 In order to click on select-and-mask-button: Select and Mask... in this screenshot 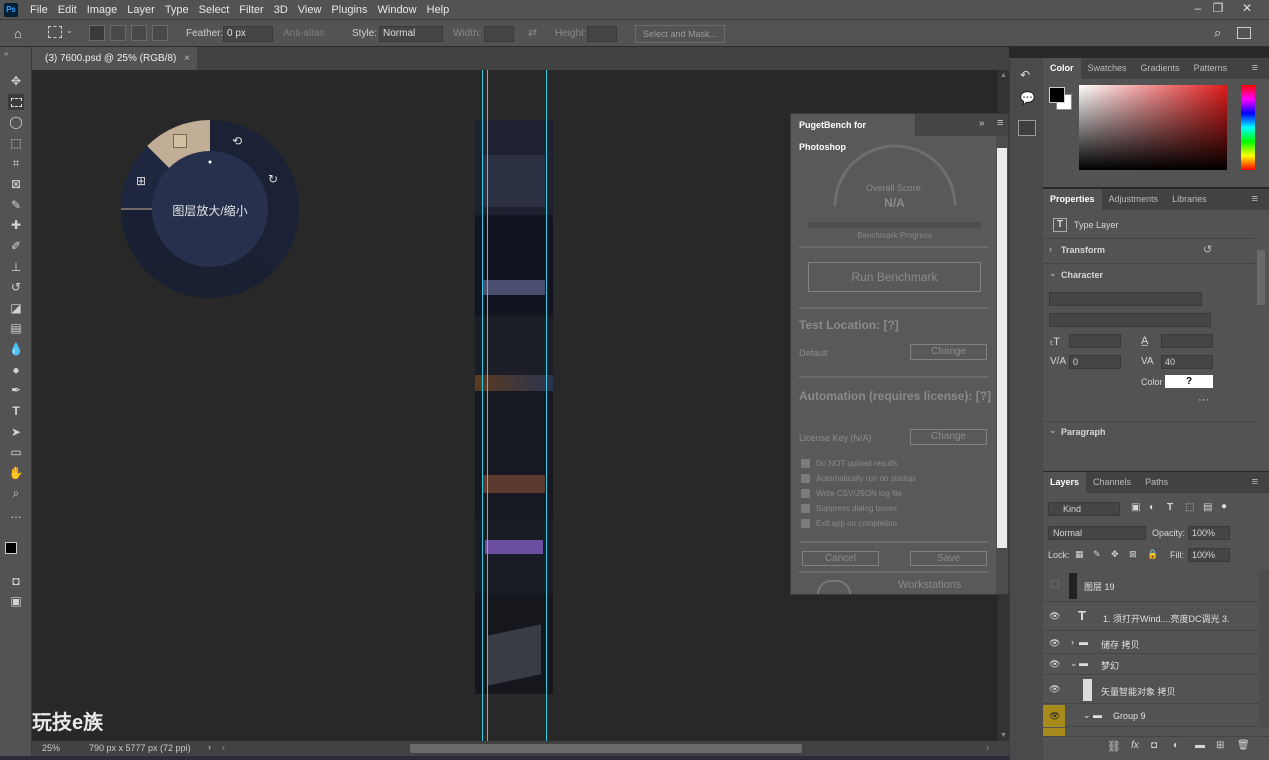, I will do `click(680, 34)`.